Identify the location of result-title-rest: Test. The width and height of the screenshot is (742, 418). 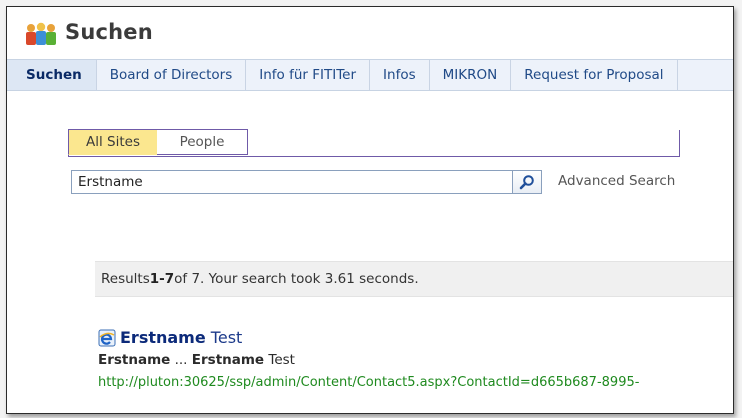
(224, 337).